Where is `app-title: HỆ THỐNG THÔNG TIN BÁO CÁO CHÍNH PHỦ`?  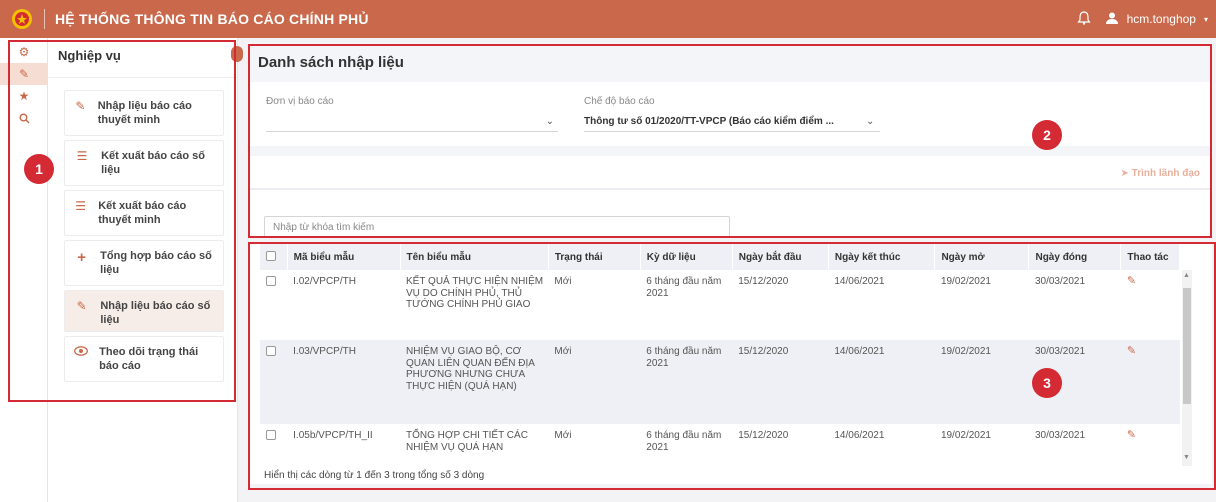 app-title: HỆ THỐNG THÔNG TIN BÁO CÁO CHÍNH PHỦ is located at coordinates (212, 19).